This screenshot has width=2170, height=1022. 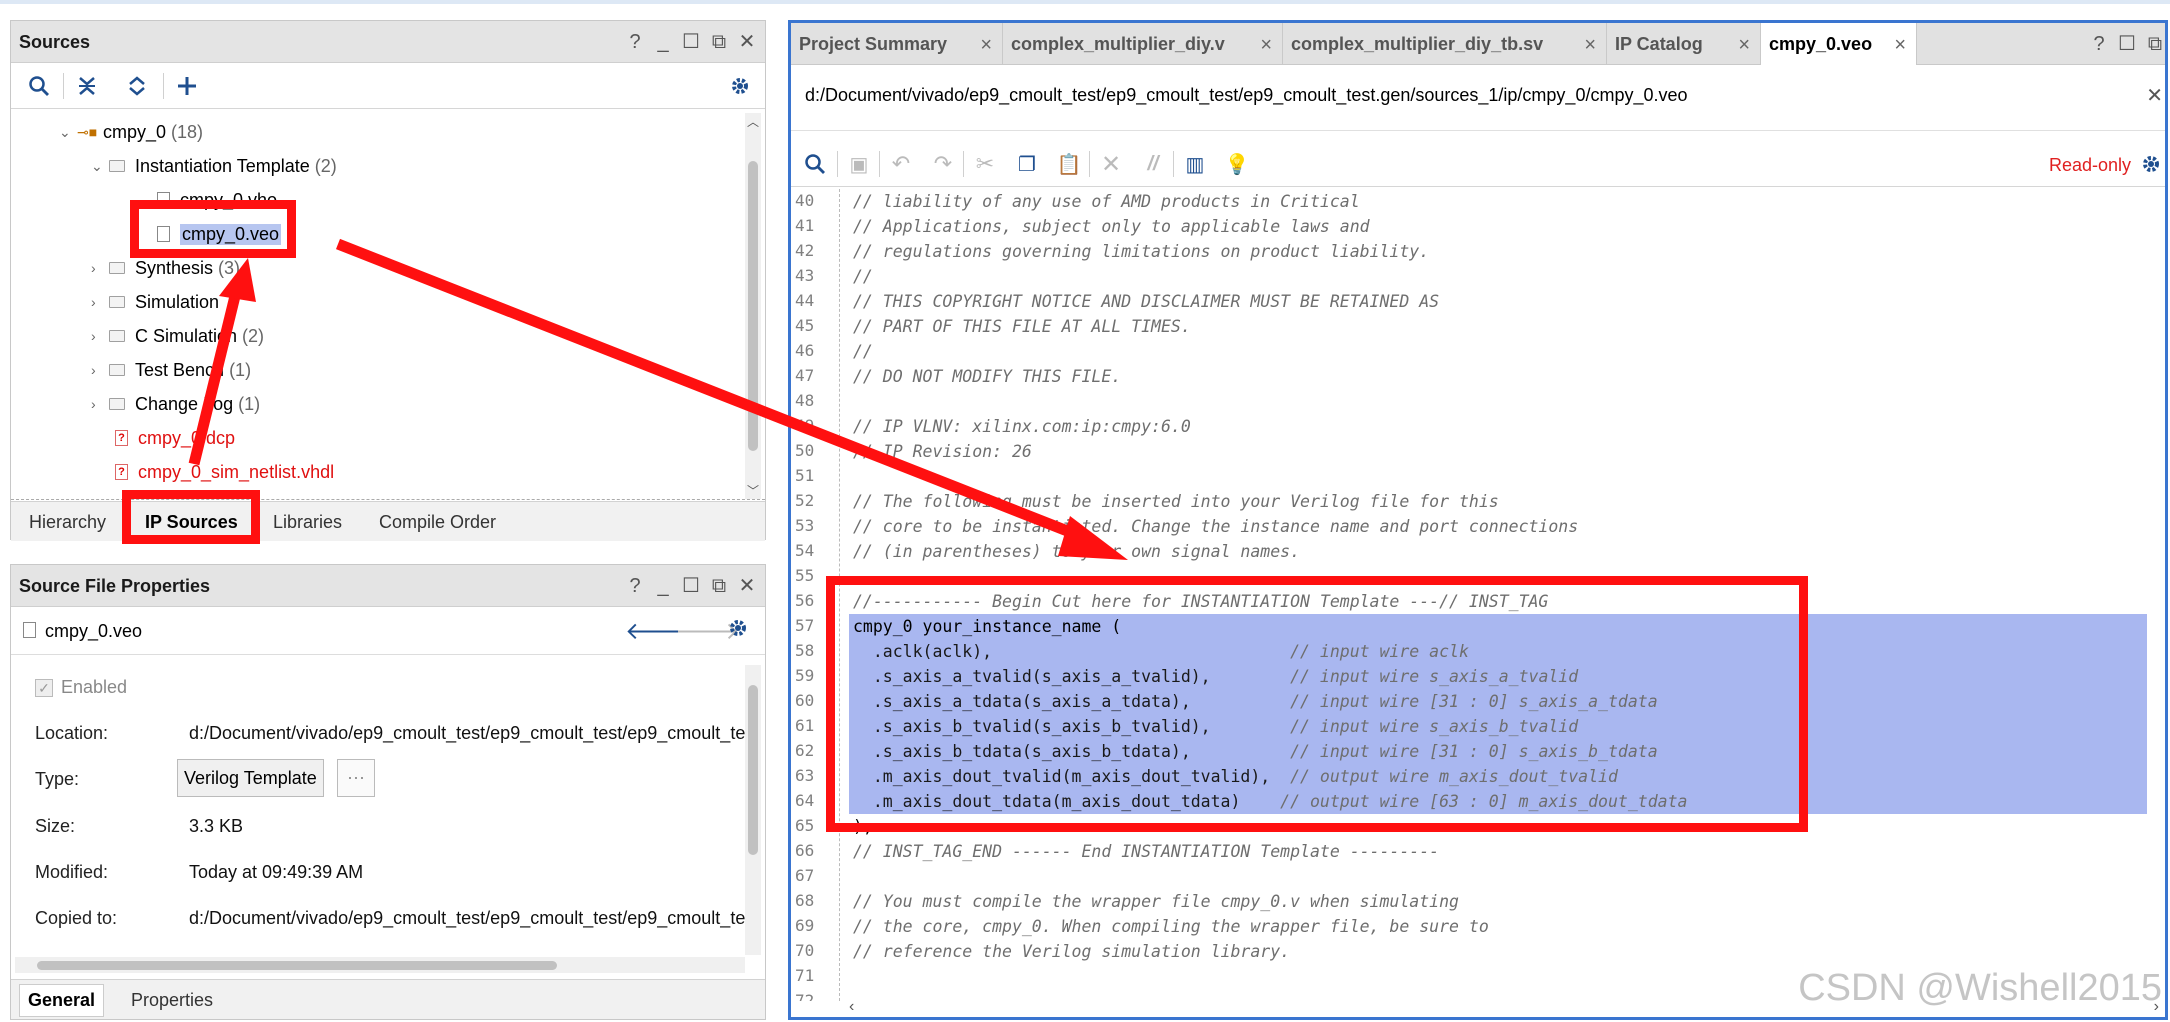 I want to click on tab-cmpy0-veo: cmpy_0.veo ×, so click(x=1839, y=44).